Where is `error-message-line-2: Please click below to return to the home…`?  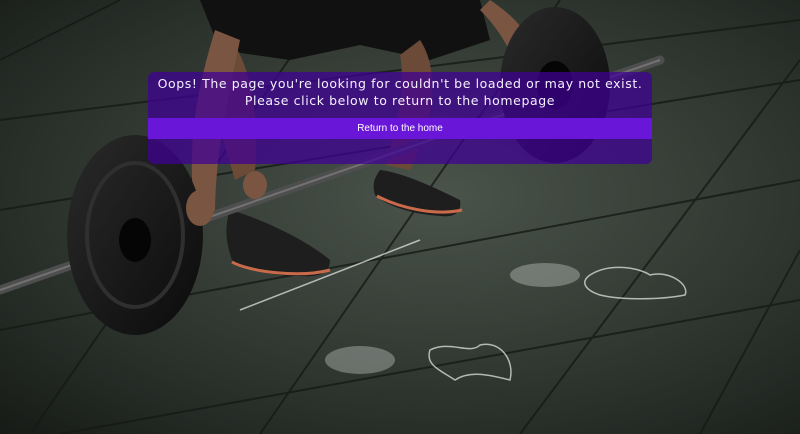 error-message-line-2: Please click below to return to the home… is located at coordinates (400, 100).